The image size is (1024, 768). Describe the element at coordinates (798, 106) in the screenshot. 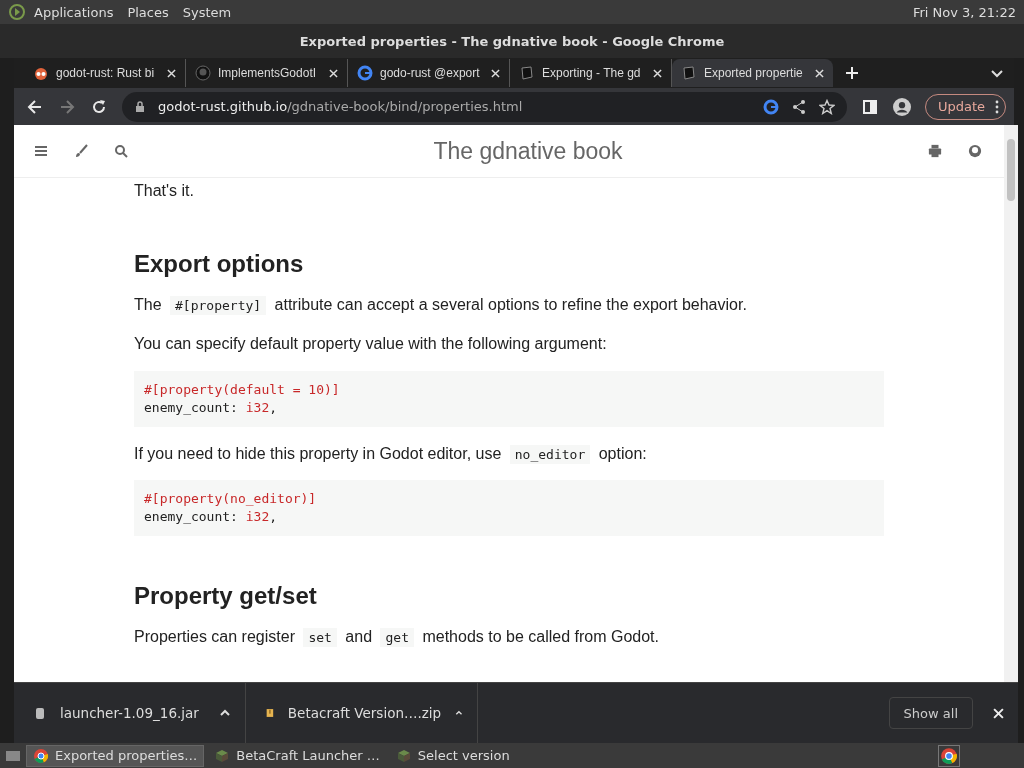

I see `share-icon` at that location.